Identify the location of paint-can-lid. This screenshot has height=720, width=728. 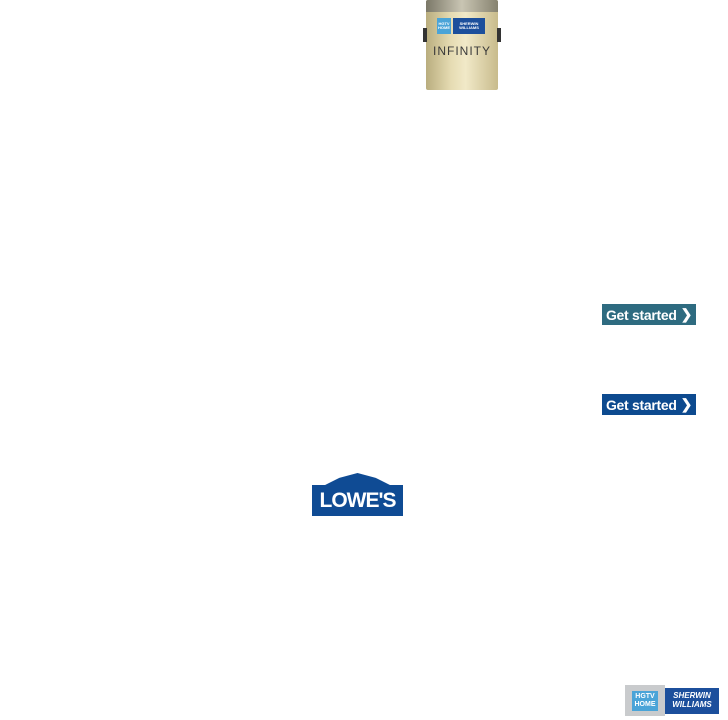
(462, 6).